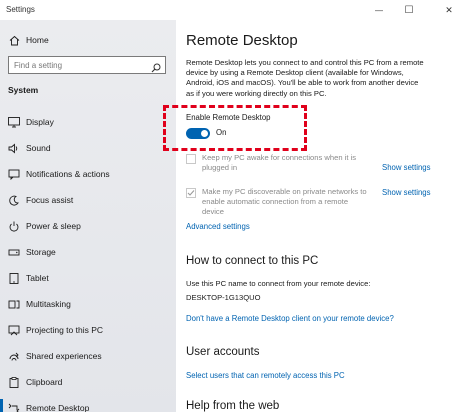  I want to click on advanced-settings-link: Advanced settings, so click(218, 226).